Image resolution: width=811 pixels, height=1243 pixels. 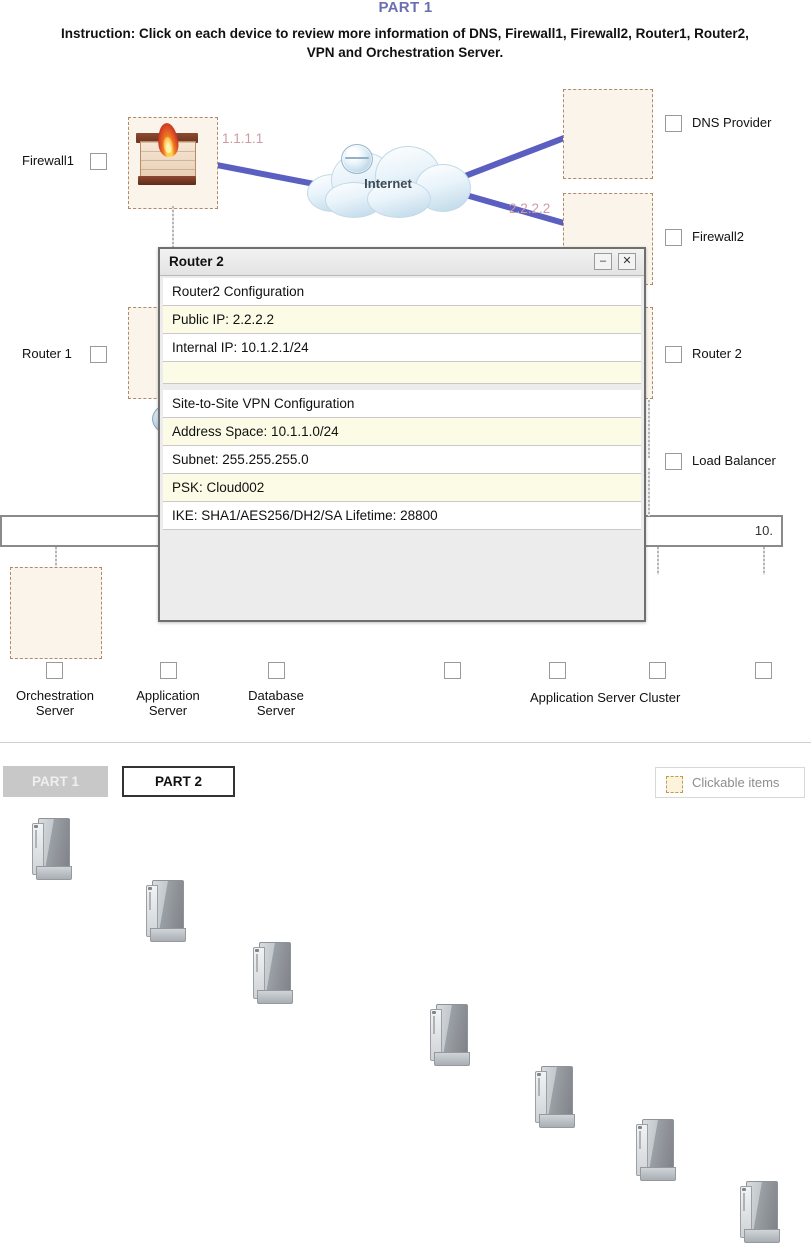 What do you see at coordinates (276, 710) in the screenshot?
I see `database-server-label-line2: Server` at bounding box center [276, 710].